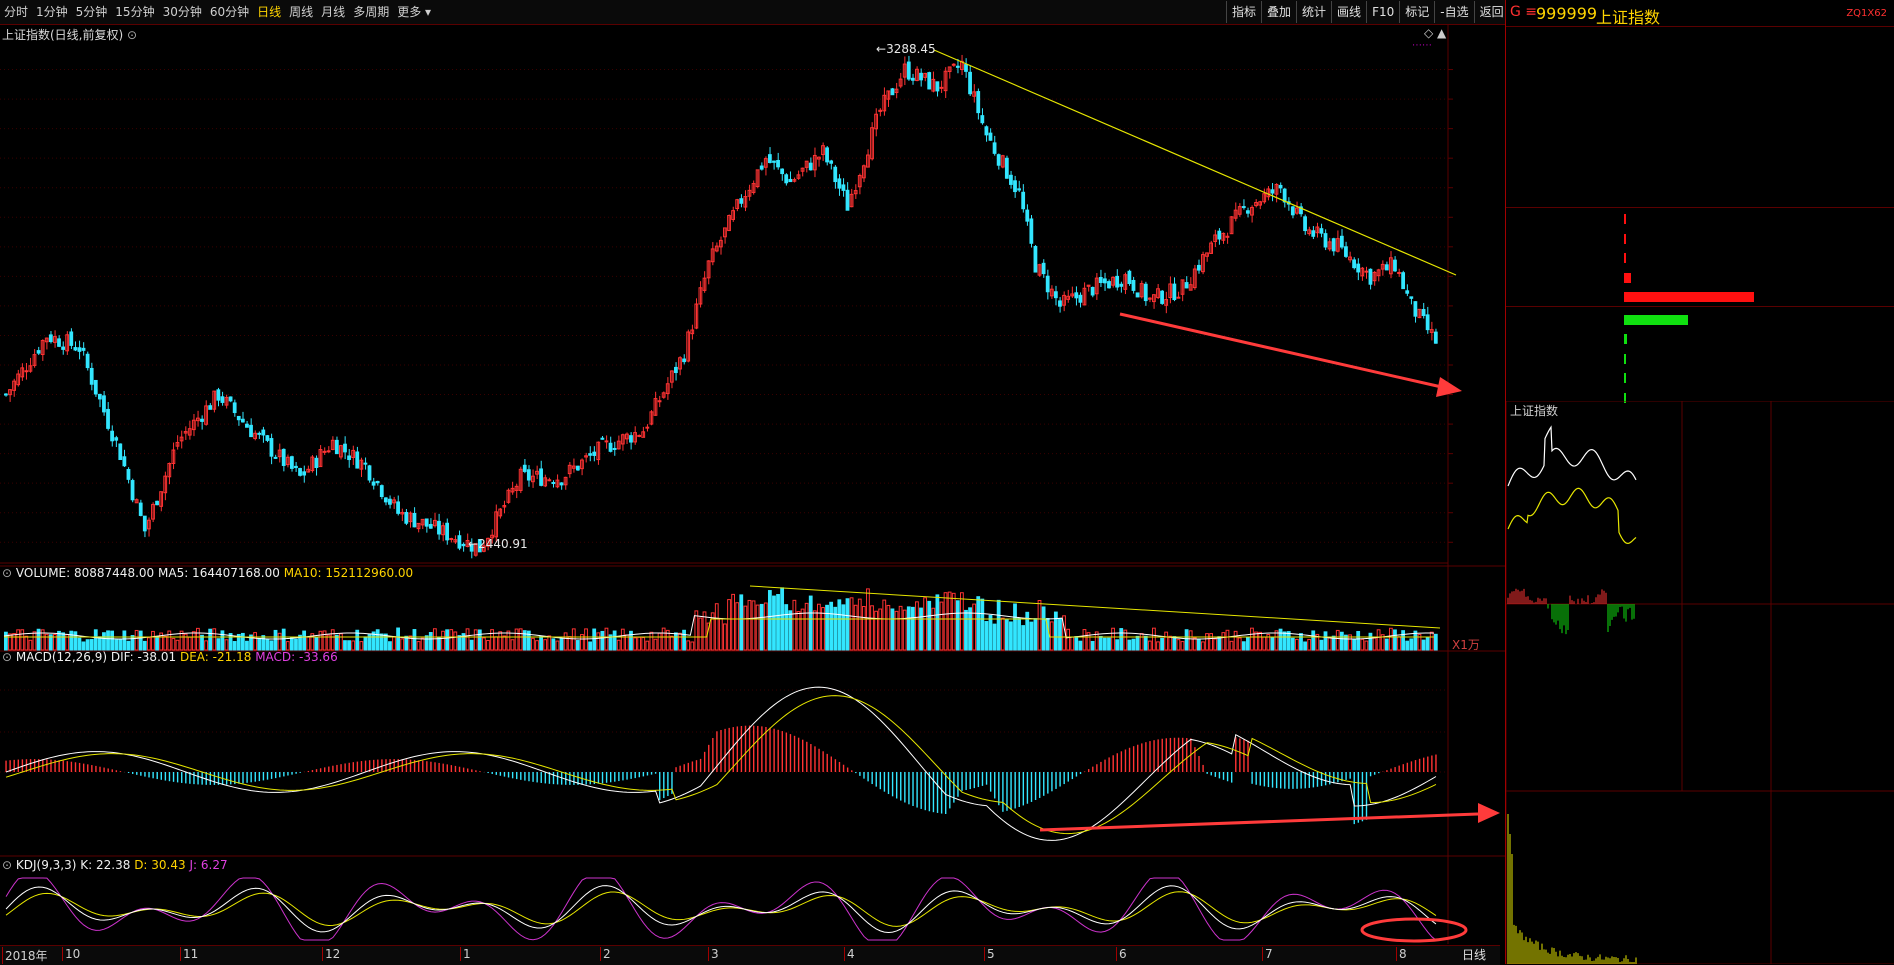  What do you see at coordinates (721, 909) in the screenshot?
I see `kdj-d-line` at bounding box center [721, 909].